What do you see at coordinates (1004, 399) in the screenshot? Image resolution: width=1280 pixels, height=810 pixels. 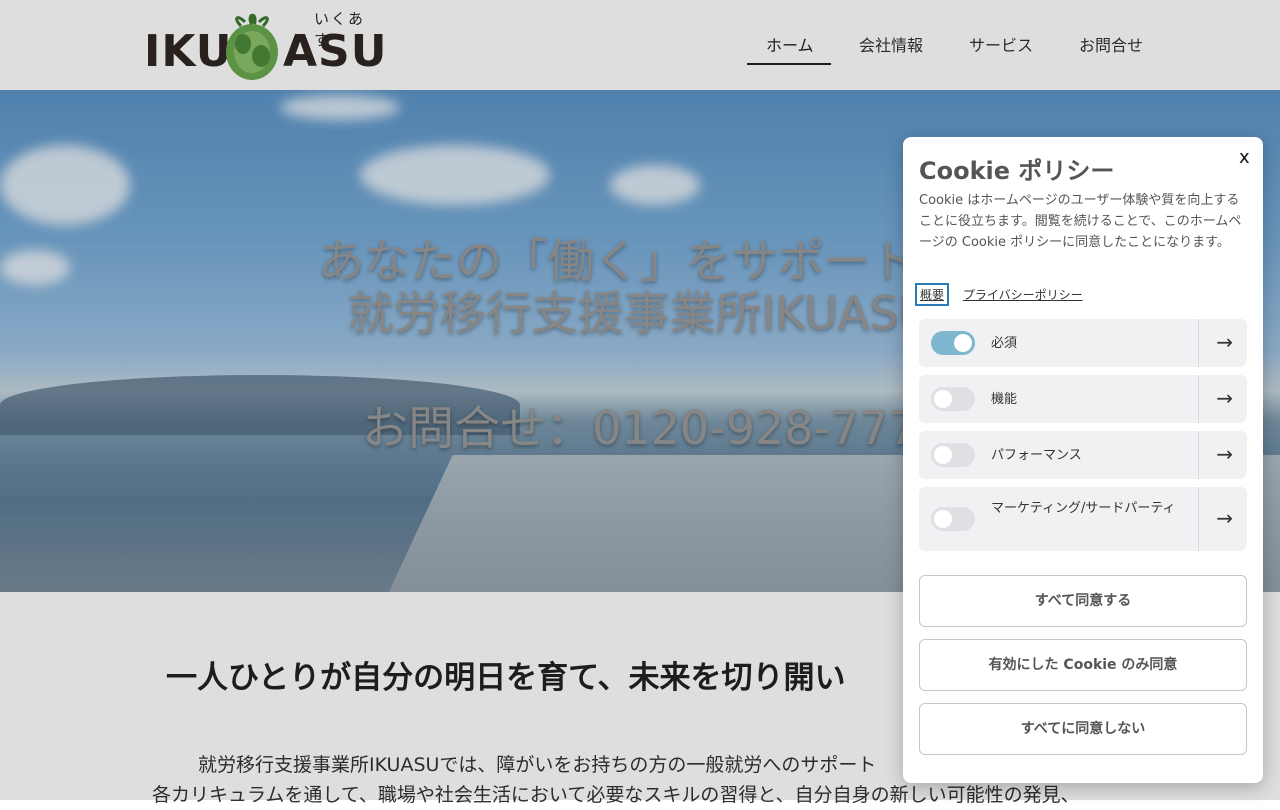 I see `category-label: 機能` at bounding box center [1004, 399].